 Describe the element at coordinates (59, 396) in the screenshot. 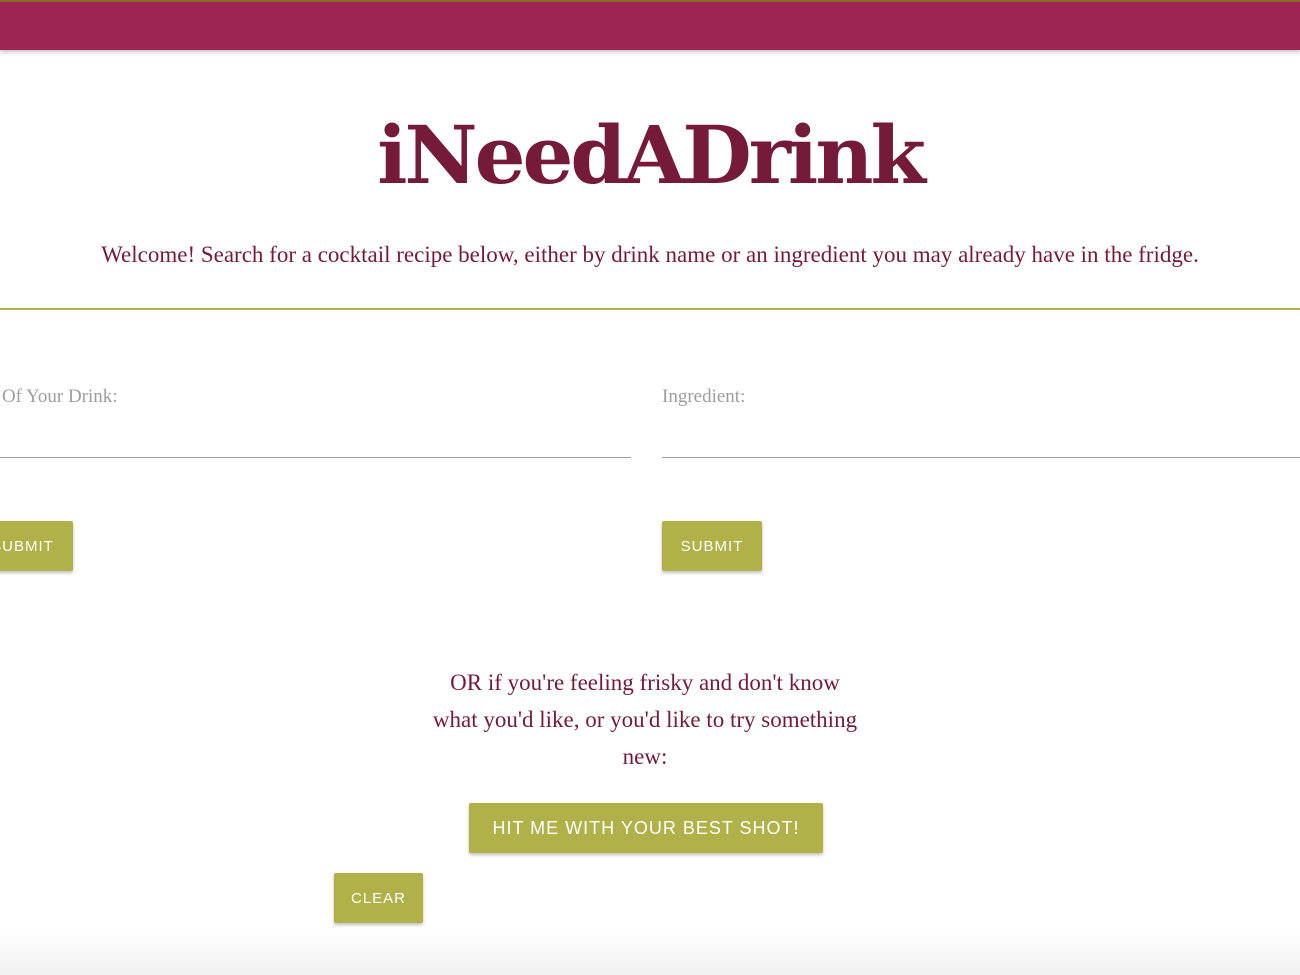

I see `drink-name-label: me Of Your Drink:` at that location.